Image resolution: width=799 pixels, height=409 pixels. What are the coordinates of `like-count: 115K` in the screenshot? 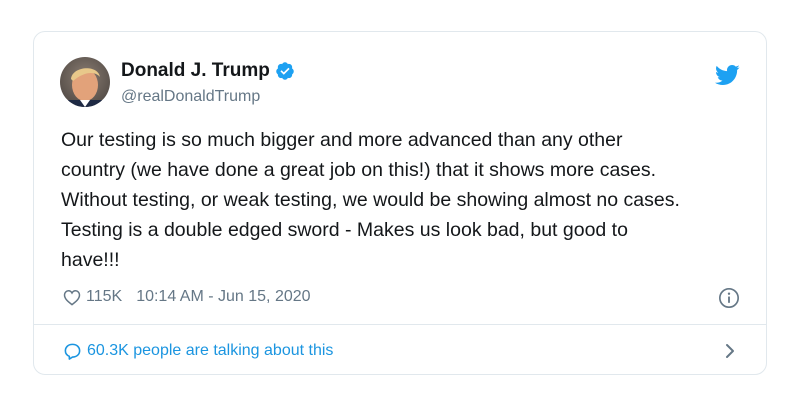 It's located at (104, 297).